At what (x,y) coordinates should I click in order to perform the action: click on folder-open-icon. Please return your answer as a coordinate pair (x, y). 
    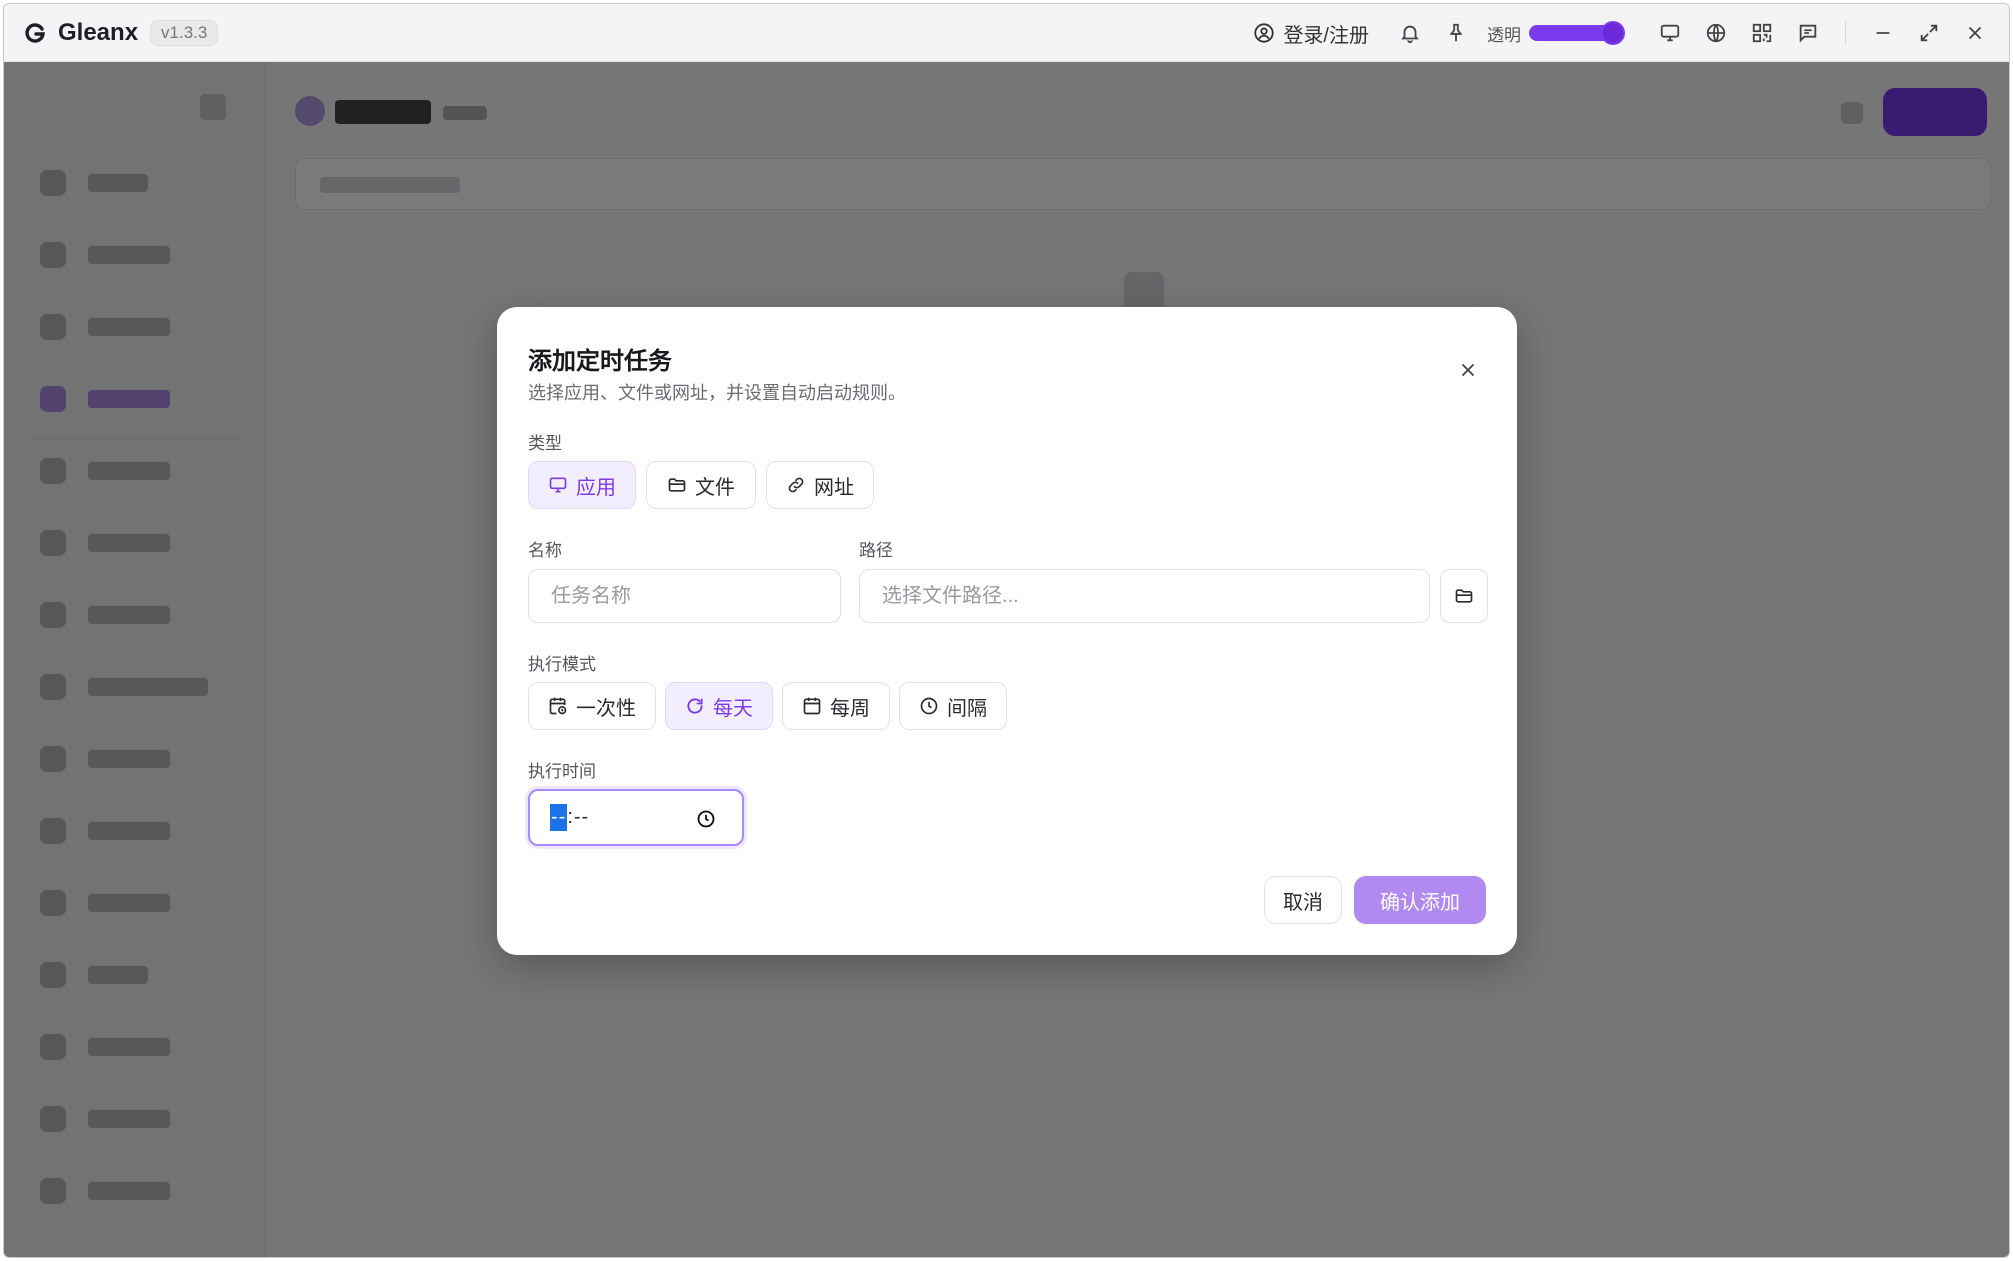
    Looking at the image, I should click on (1464, 596).